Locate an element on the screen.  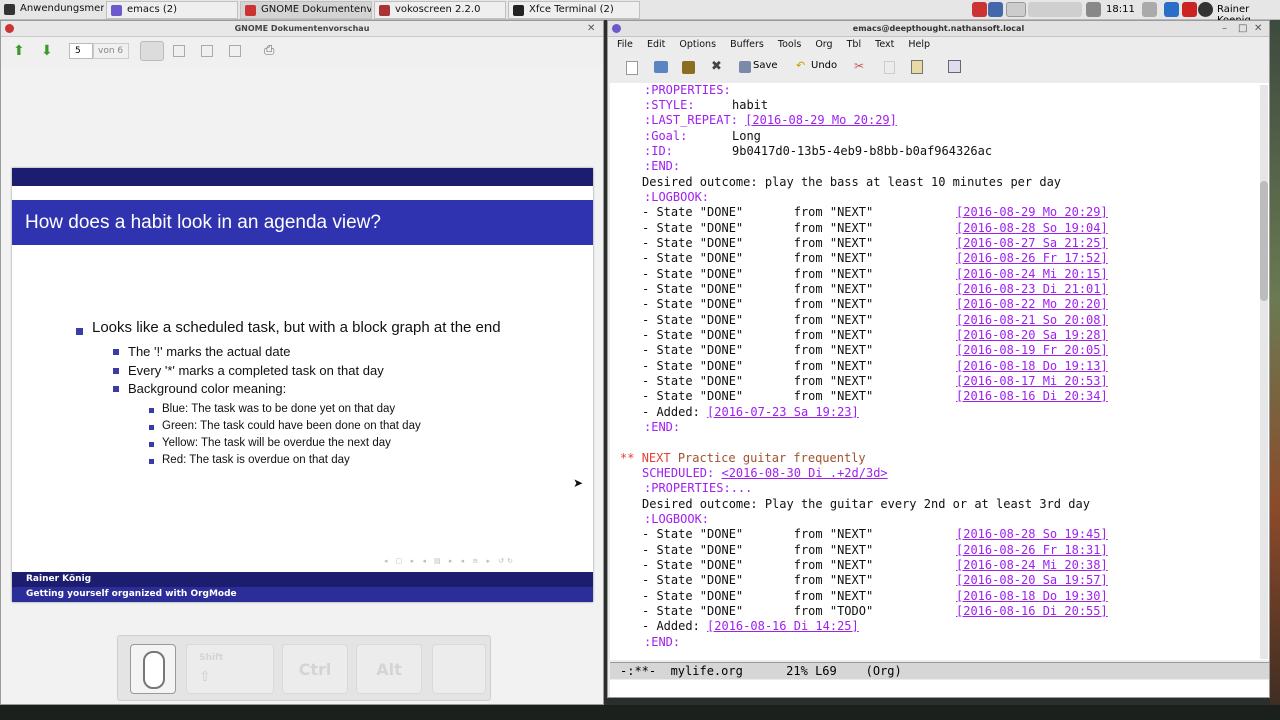
search-icon is located at coordinates (954, 66).